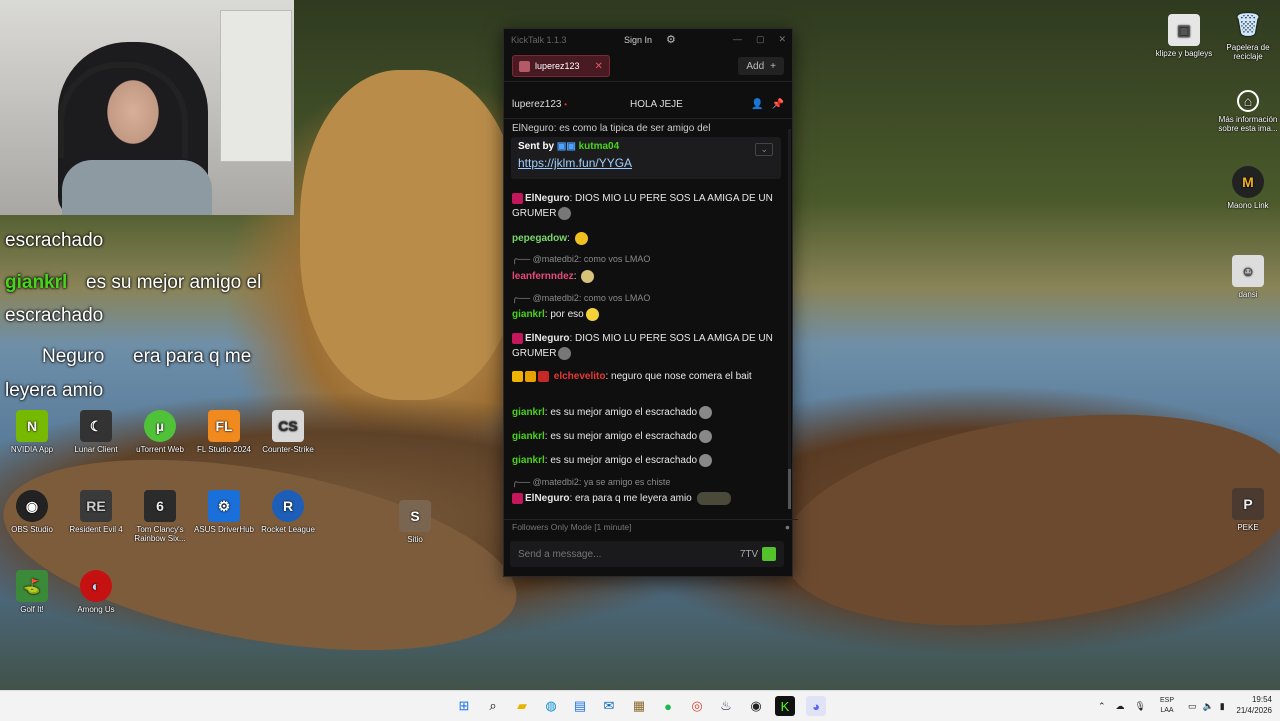  Describe the element at coordinates (648, 66) in the screenshot. I see `tabs-bar: luperez123 ✕ Add +` at that location.